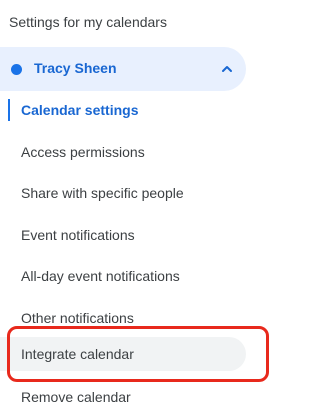  Describe the element at coordinates (9, 110) in the screenshot. I see `active-indicator` at that location.